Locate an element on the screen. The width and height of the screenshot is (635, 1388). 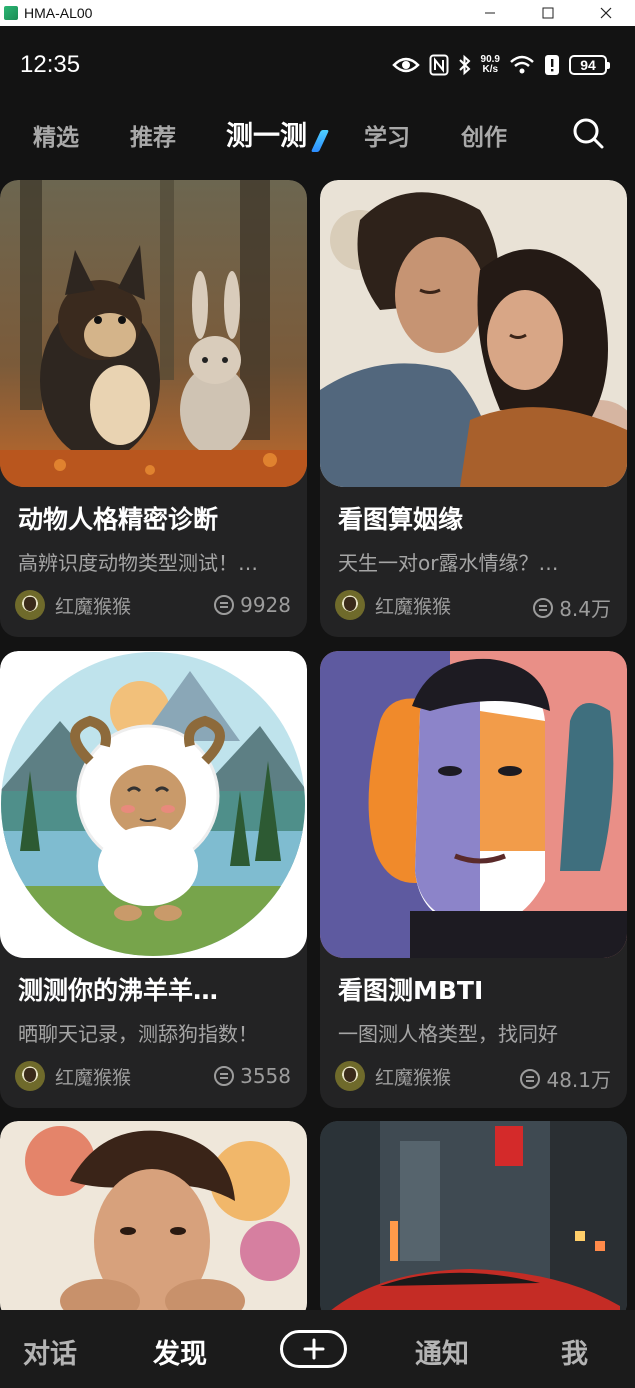
active-tab-marker is located at coordinates (320, 141).